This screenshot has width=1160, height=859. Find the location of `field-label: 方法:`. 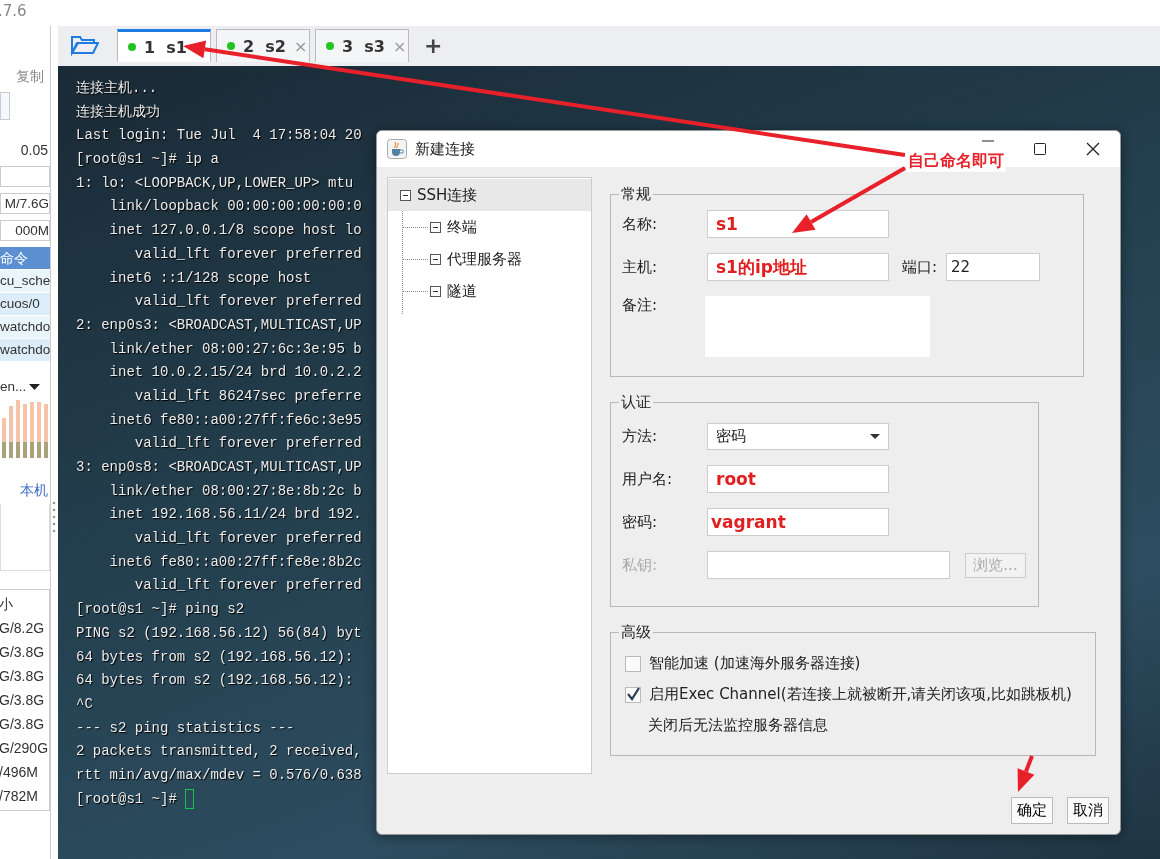

field-label: 方法: is located at coordinates (640, 436).